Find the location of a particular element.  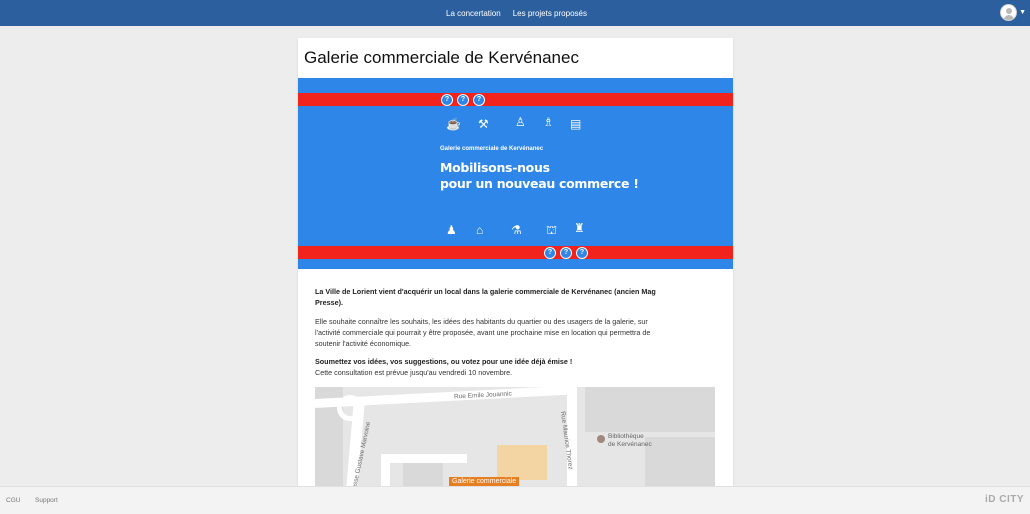

poi-label: Bibliothèque de Kervénanec is located at coordinates (630, 441).